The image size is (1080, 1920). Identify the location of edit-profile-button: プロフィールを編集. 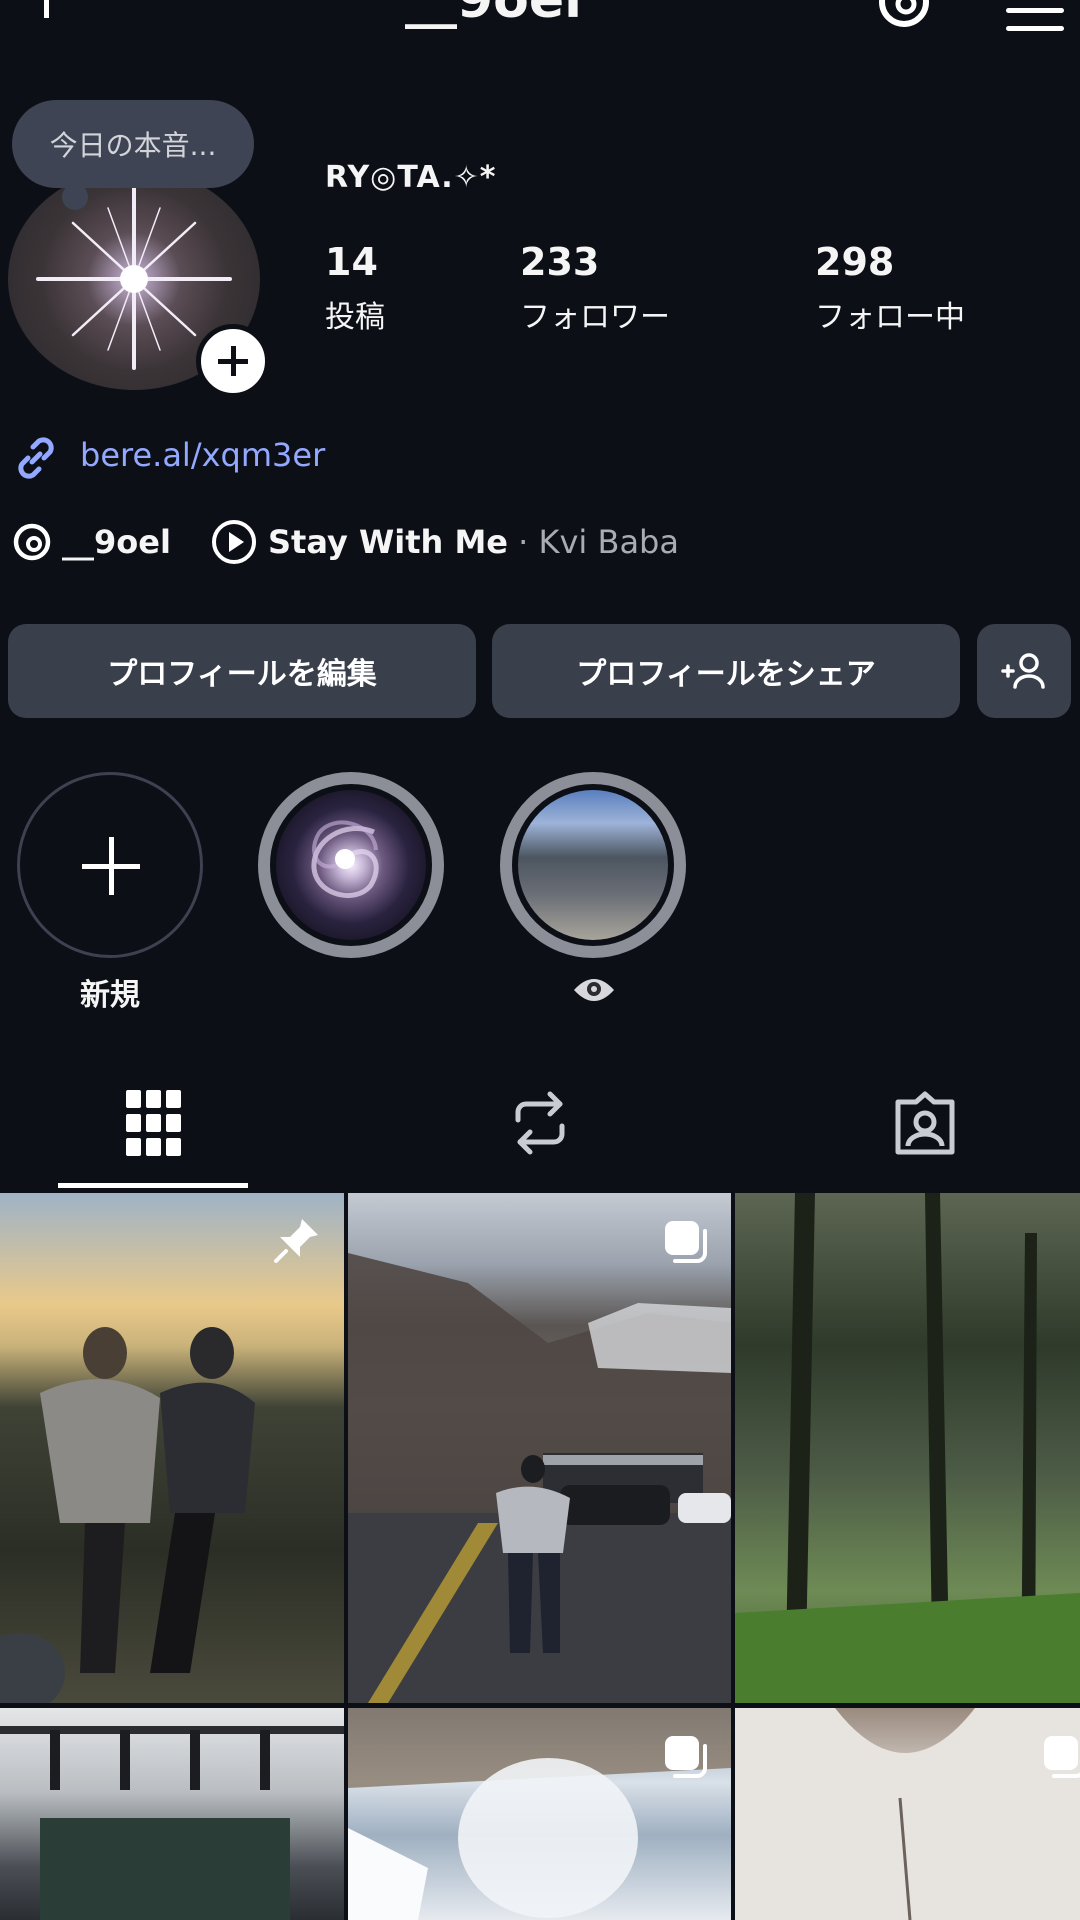
(242, 671).